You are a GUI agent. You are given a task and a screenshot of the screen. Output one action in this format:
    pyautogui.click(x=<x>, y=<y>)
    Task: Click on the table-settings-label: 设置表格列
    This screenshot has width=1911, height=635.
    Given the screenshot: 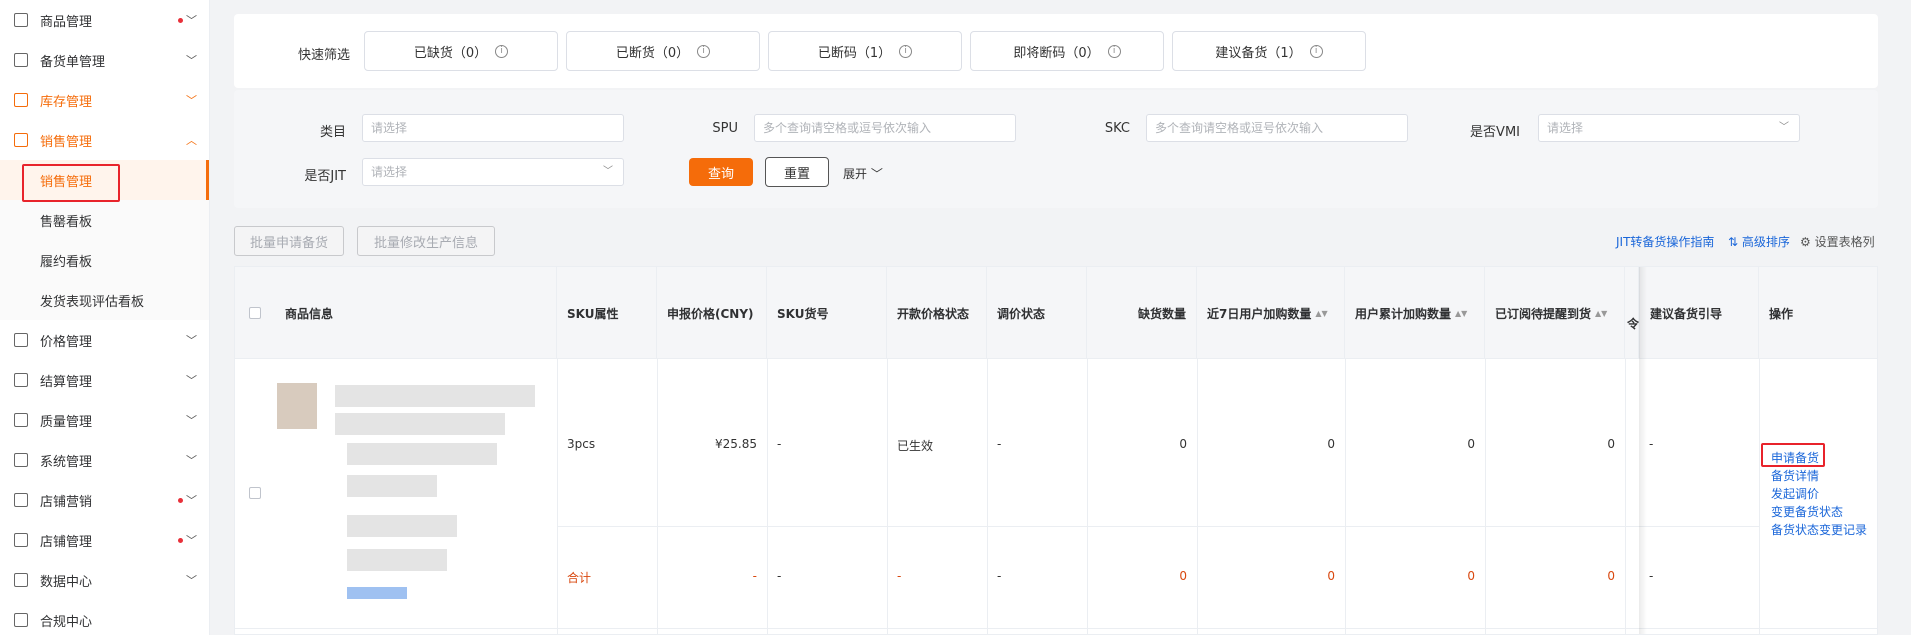 What is the action you would take?
    pyautogui.click(x=1844, y=242)
    